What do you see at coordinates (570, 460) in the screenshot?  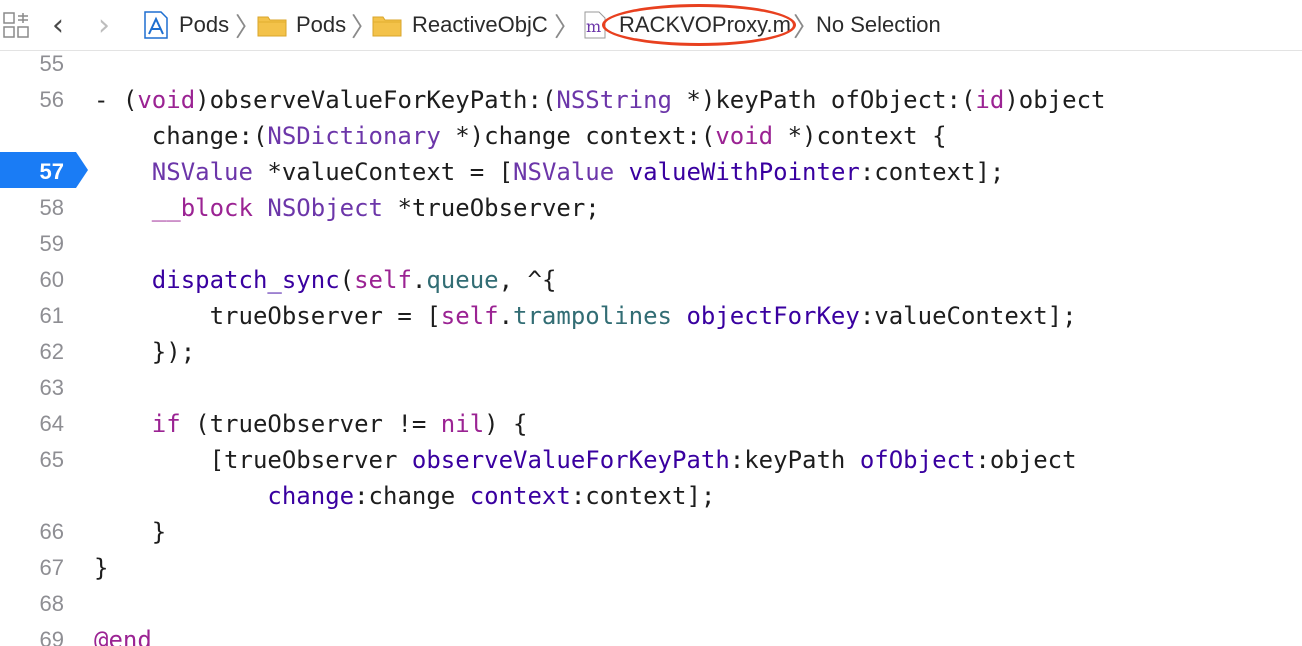 I see `code-token: observeValueForKeyPath` at bounding box center [570, 460].